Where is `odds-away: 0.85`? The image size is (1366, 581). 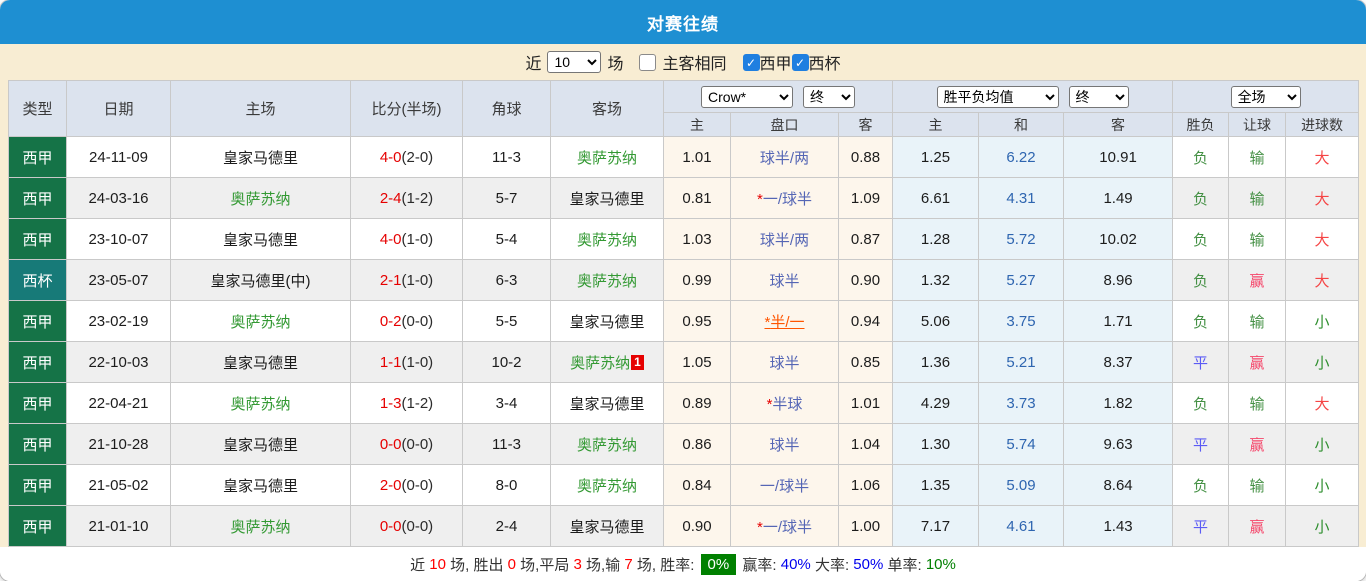
odds-away: 0.85 is located at coordinates (865, 362).